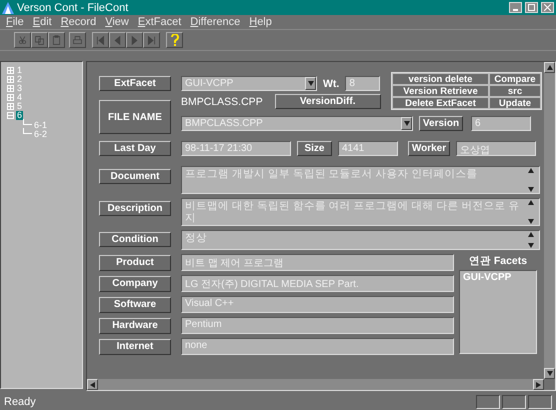 Image resolution: width=556 pixels, height=410 pixels. What do you see at coordinates (440, 91) in the screenshot?
I see `action-button: Version Retrieve` at bounding box center [440, 91].